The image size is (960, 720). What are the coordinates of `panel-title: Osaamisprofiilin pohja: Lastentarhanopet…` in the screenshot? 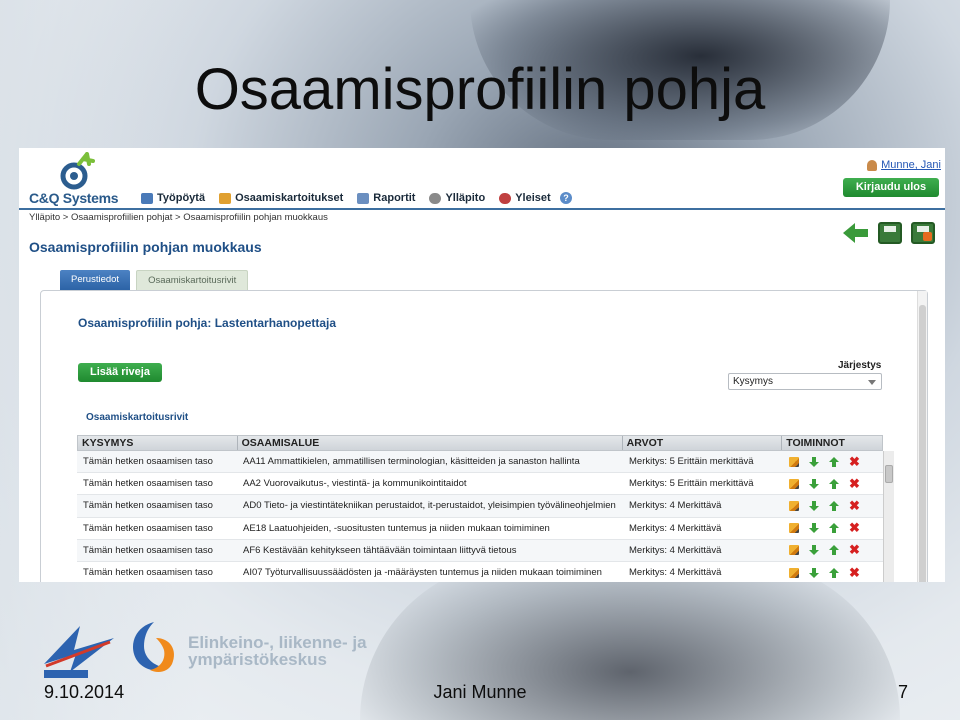 It's located at (207, 323).